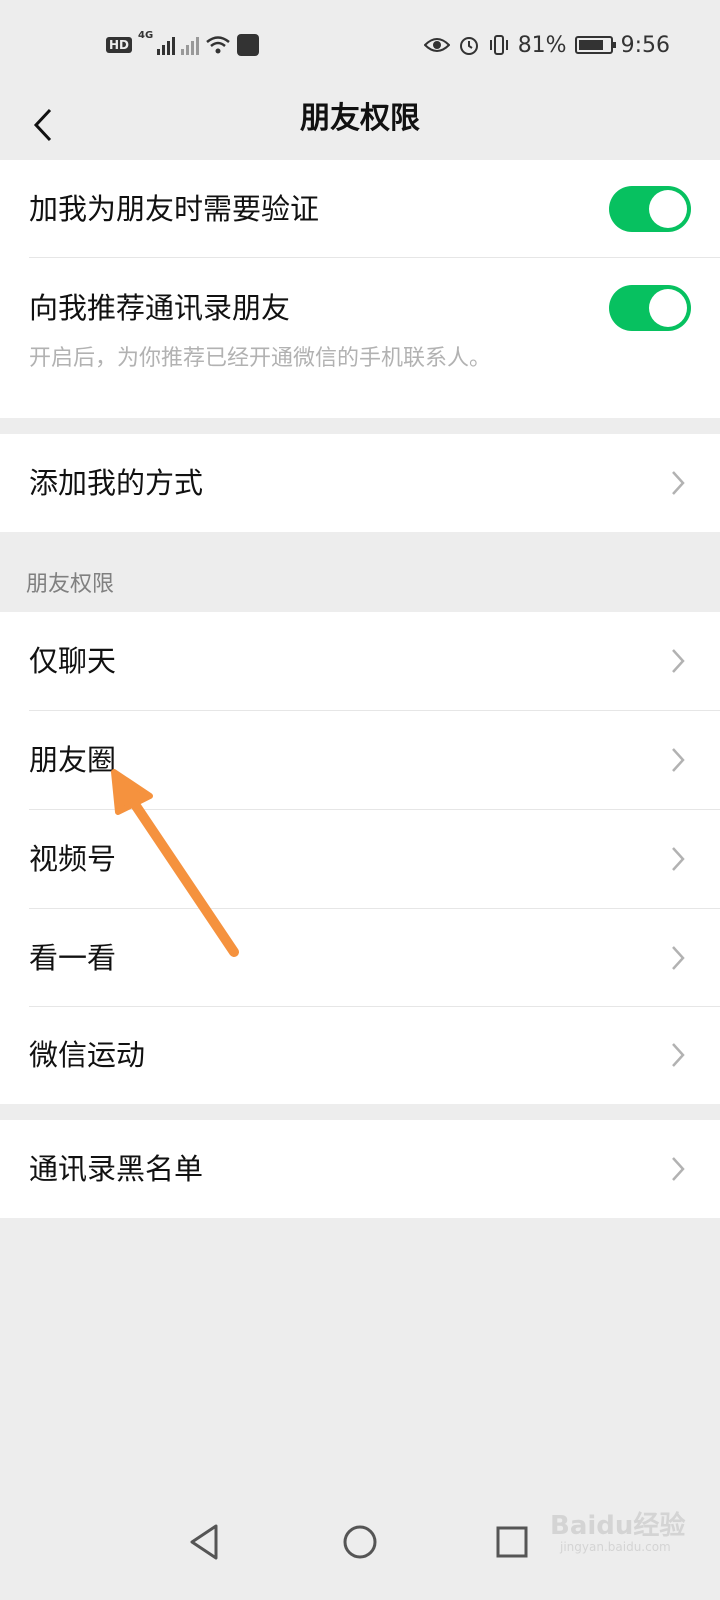  Describe the element at coordinates (73, 661) in the screenshot. I see `permission-item-label: 仅聊天` at that location.